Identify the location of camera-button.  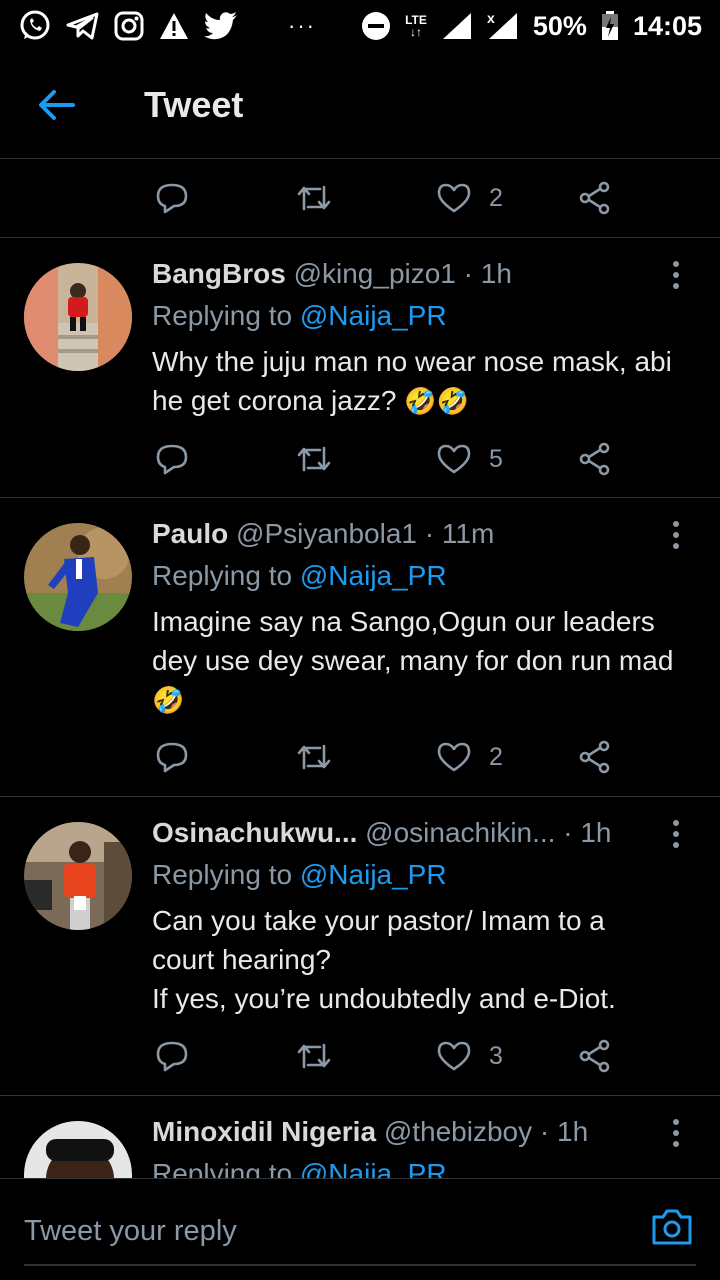
(672, 1227).